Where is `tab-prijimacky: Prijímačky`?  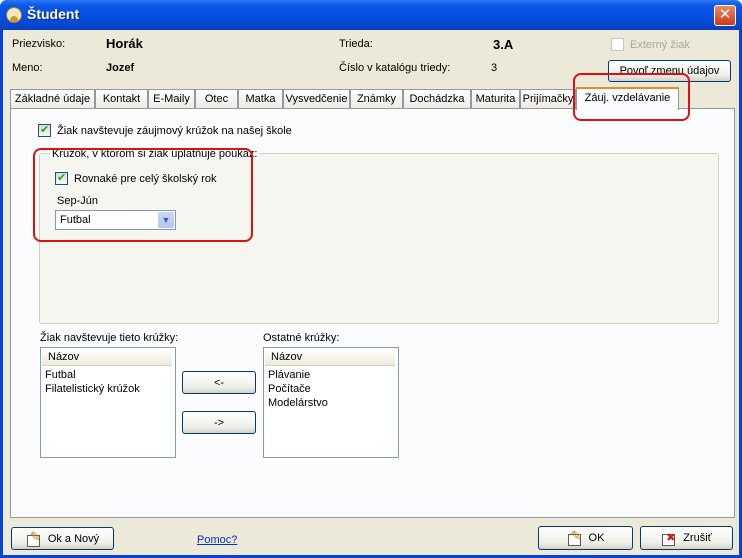 tab-prijimacky: Prijímačky is located at coordinates (548, 99).